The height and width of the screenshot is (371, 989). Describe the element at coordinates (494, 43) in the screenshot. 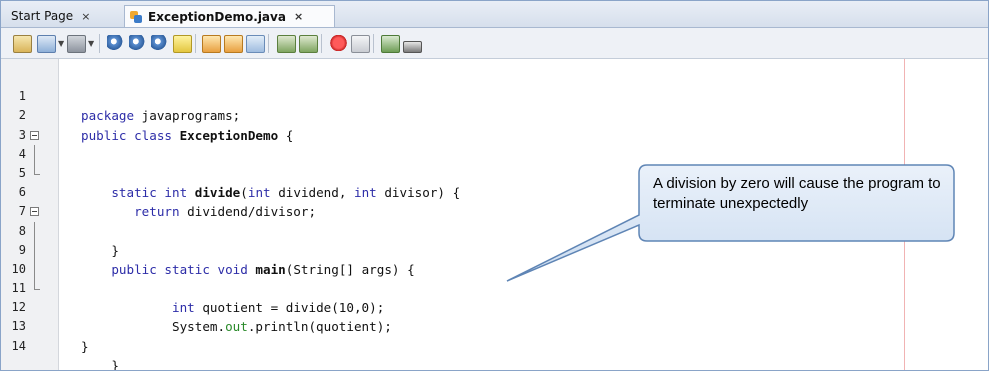

I see `editor-toolbar: ▼ ▼` at that location.